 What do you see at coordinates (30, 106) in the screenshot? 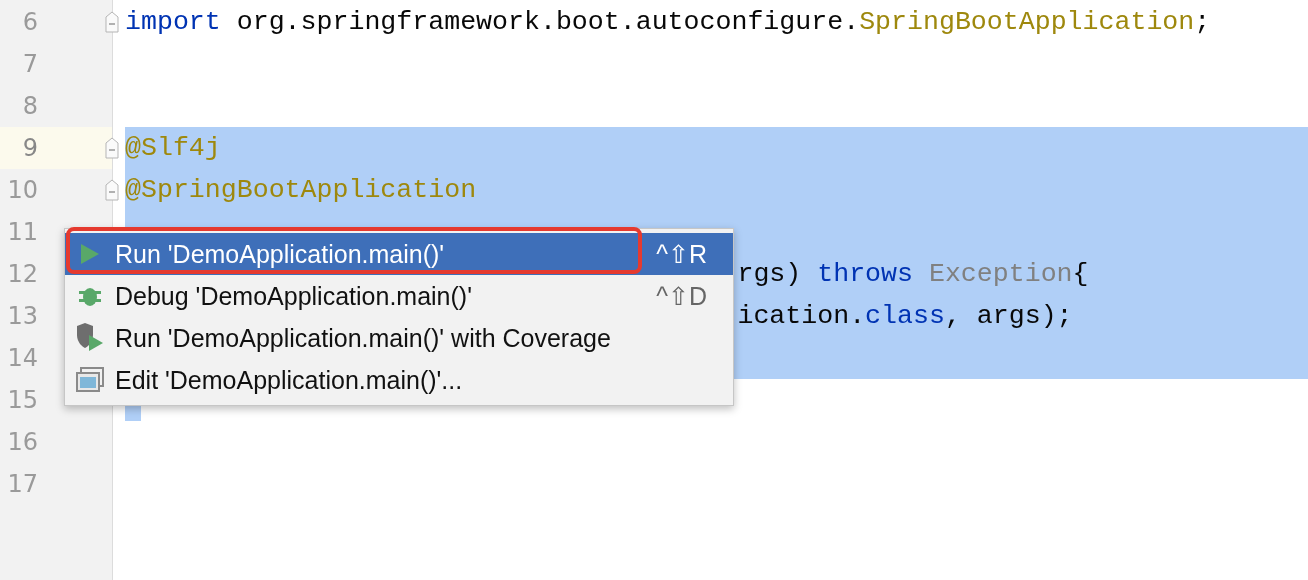
I see `line-number: 8` at bounding box center [30, 106].